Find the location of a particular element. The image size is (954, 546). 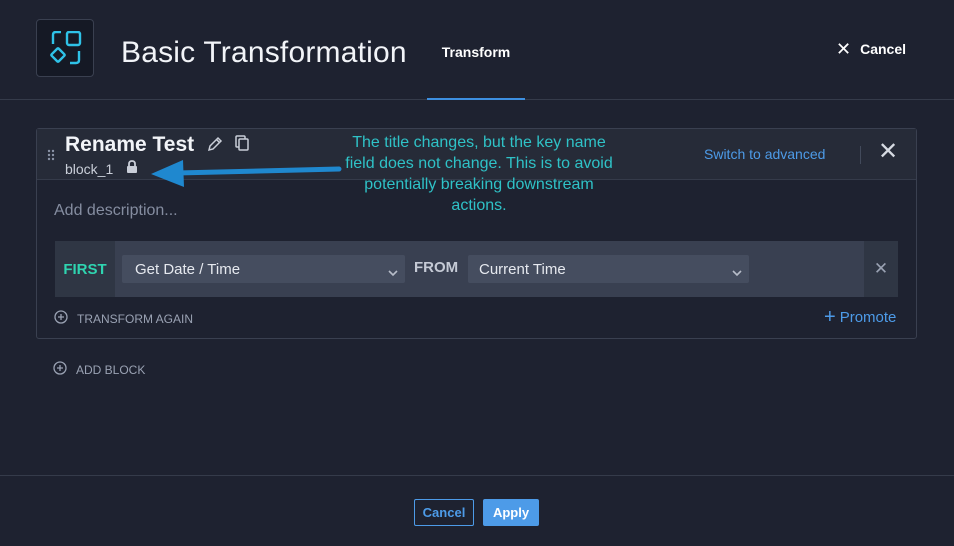

lock-icon is located at coordinates (132, 169).